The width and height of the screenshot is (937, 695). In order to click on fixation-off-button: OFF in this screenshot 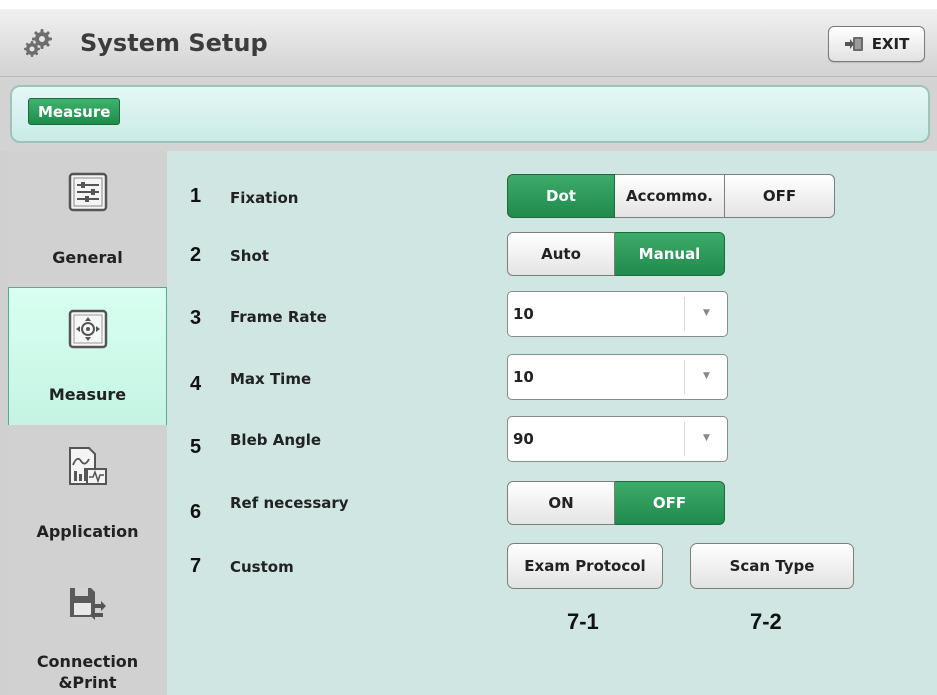, I will do `click(780, 196)`.